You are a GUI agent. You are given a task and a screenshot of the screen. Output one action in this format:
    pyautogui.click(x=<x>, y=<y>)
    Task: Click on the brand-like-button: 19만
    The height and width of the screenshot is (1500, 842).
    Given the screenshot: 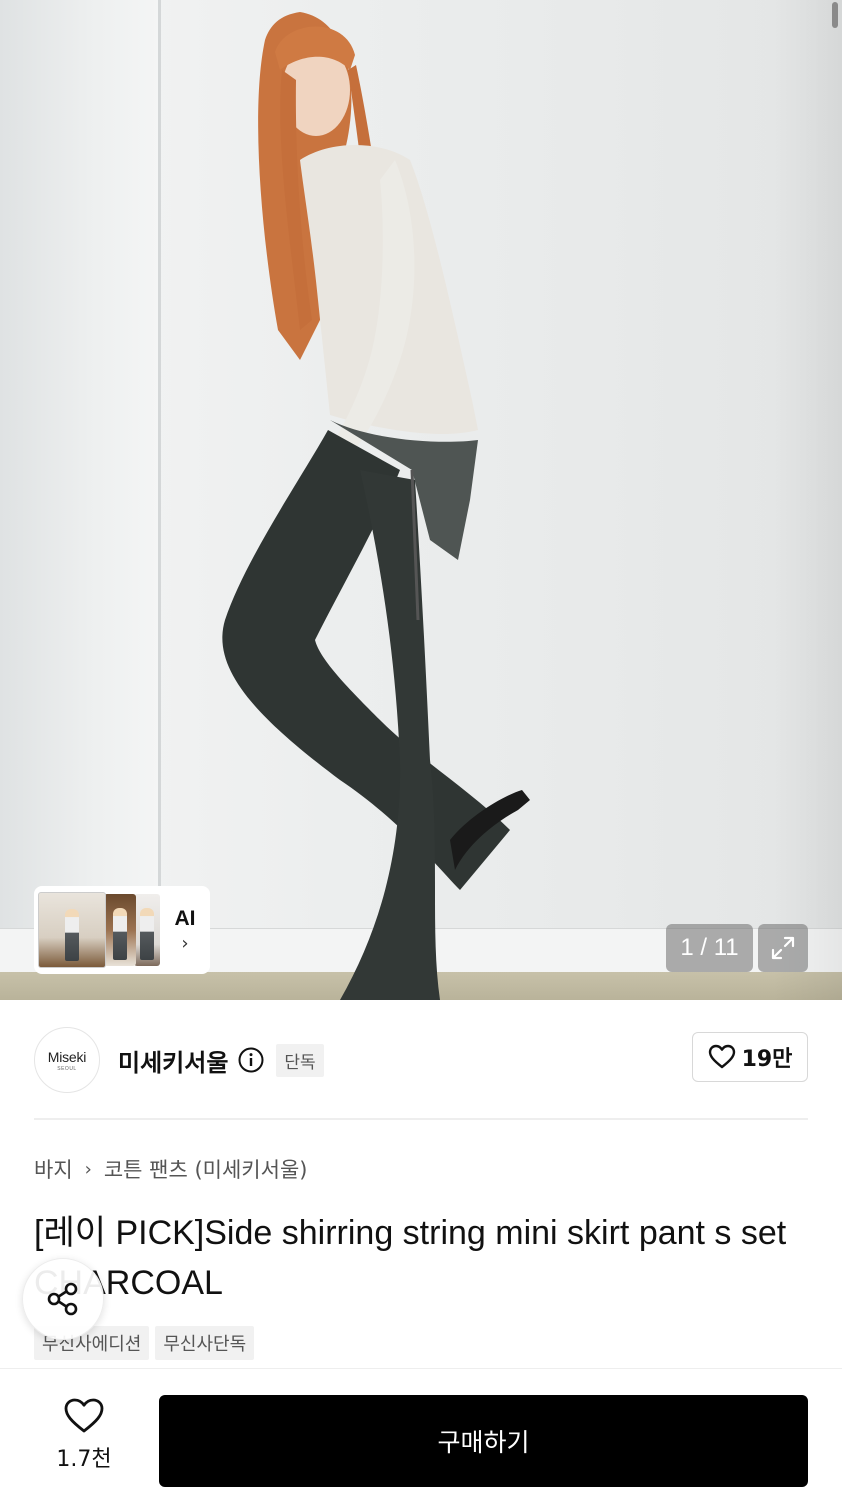 What is the action you would take?
    pyautogui.click(x=750, y=1057)
    